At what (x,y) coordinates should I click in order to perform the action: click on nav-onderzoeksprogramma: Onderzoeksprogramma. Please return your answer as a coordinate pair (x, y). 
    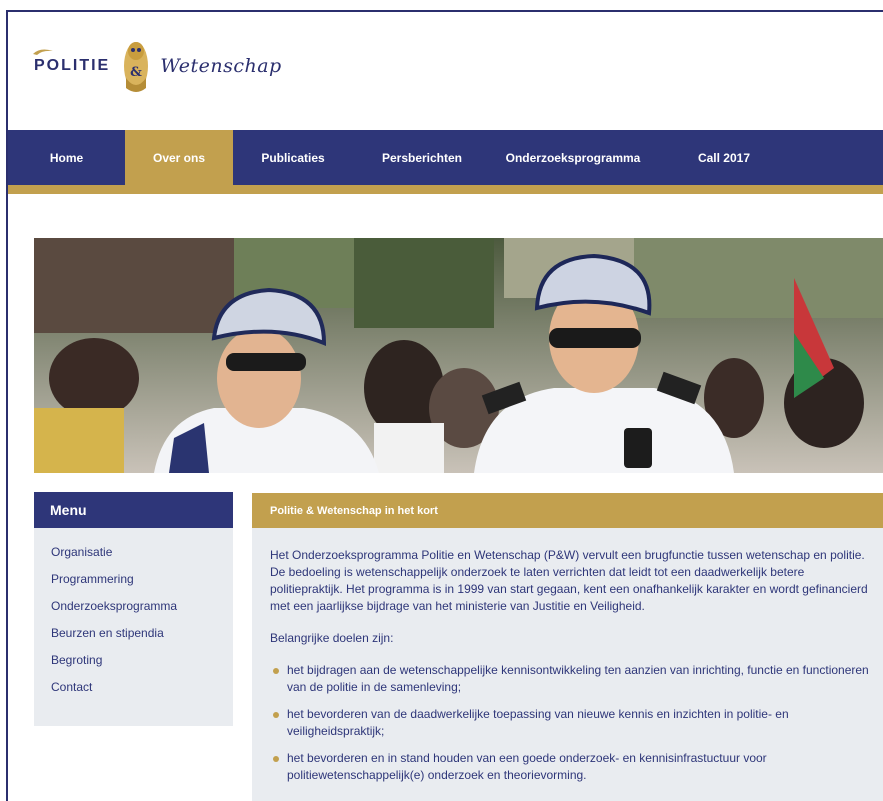
    Looking at the image, I should click on (573, 157).